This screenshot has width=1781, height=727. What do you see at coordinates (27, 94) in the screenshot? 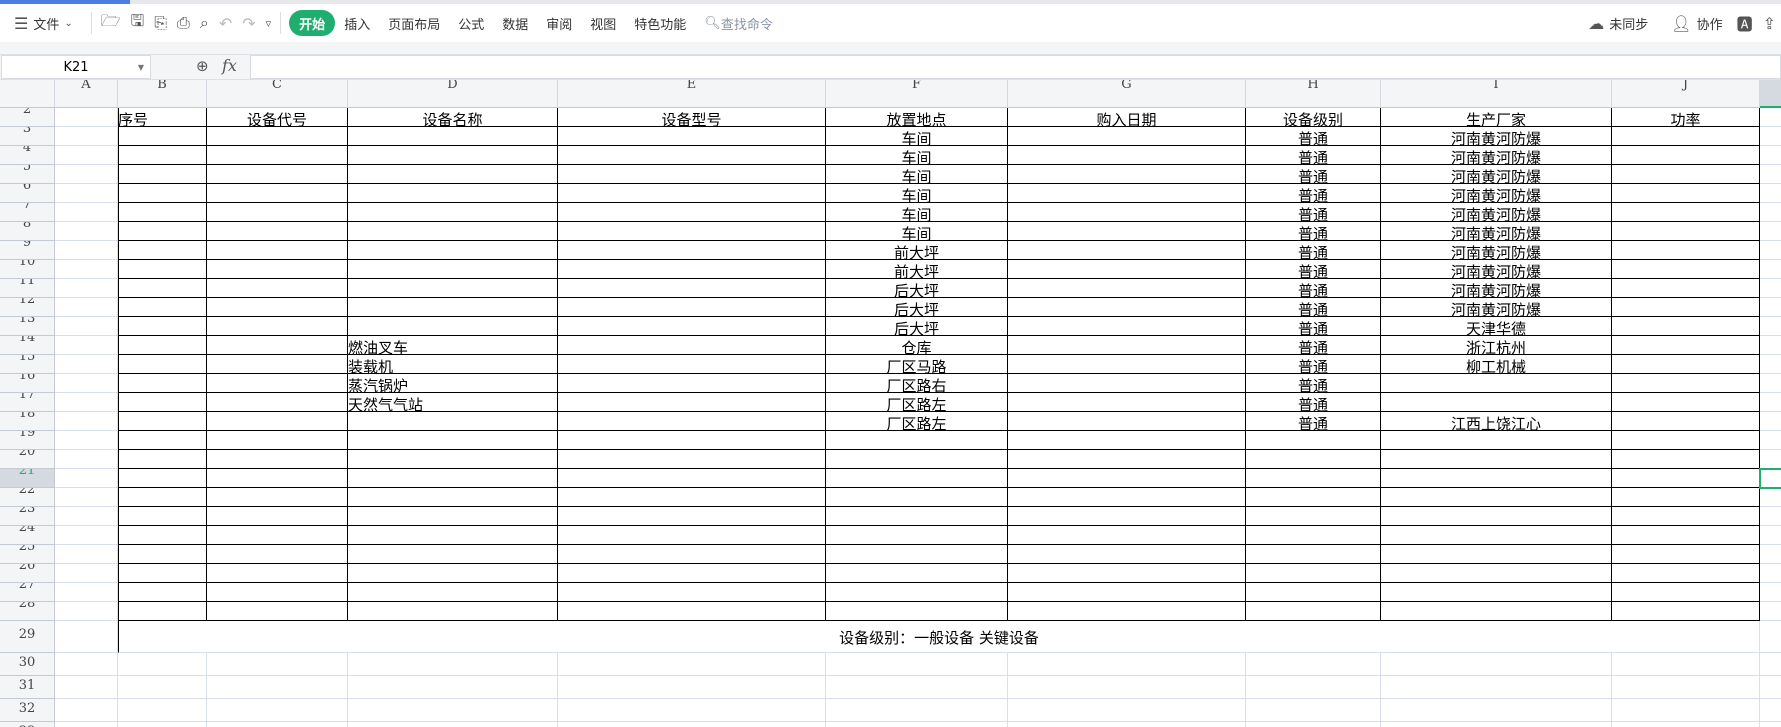
I see `select-all-corner` at bounding box center [27, 94].